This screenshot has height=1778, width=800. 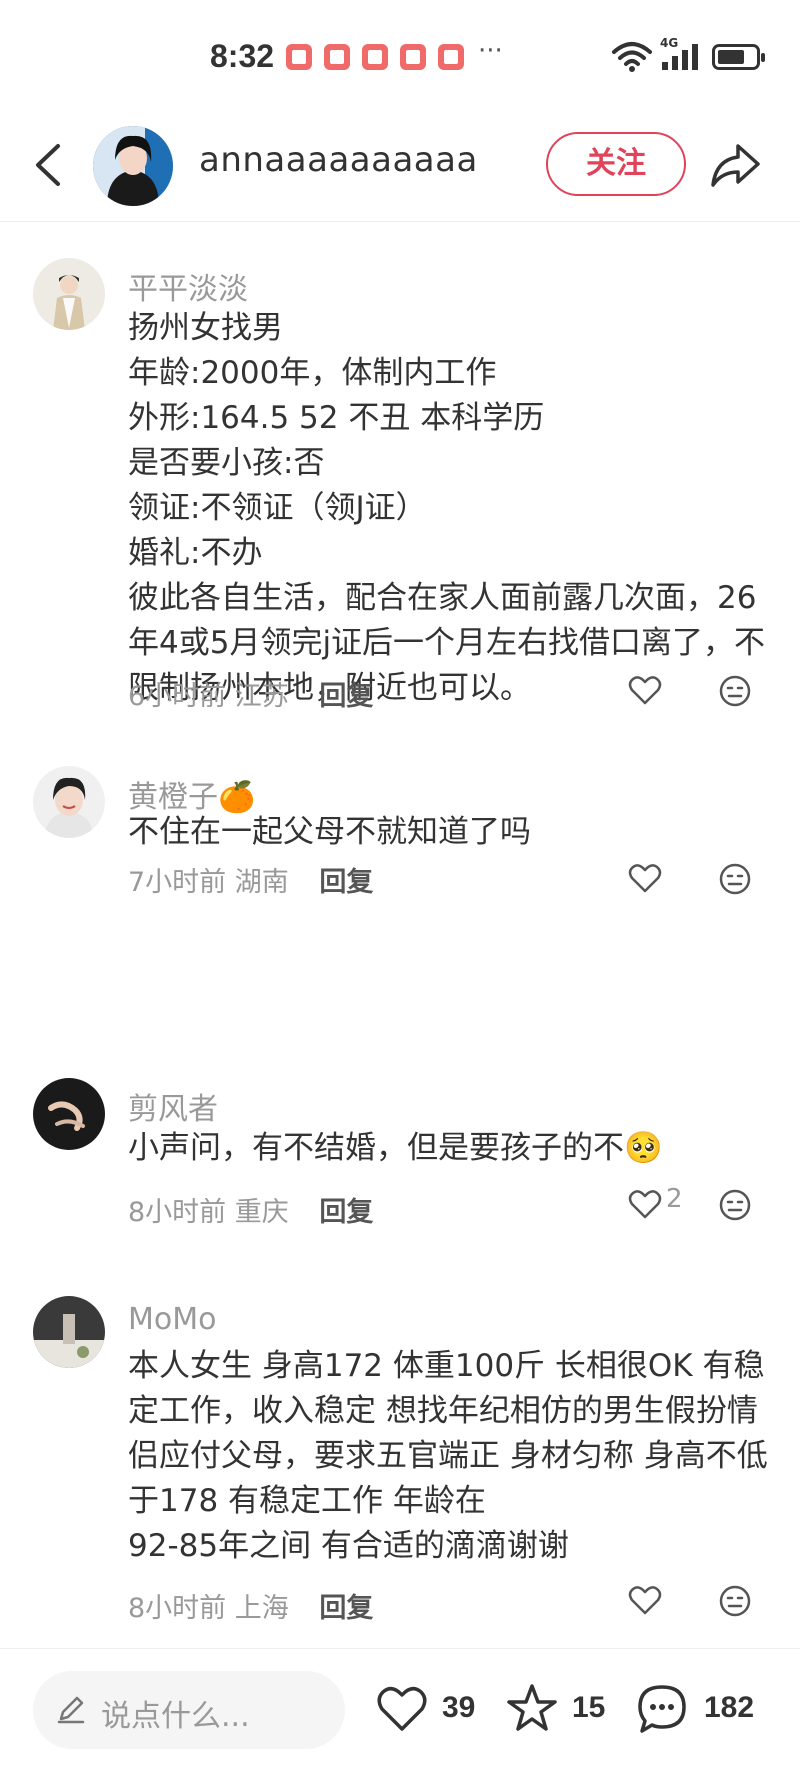 What do you see at coordinates (261, 882) in the screenshot?
I see `comment-location: 湖南` at bounding box center [261, 882].